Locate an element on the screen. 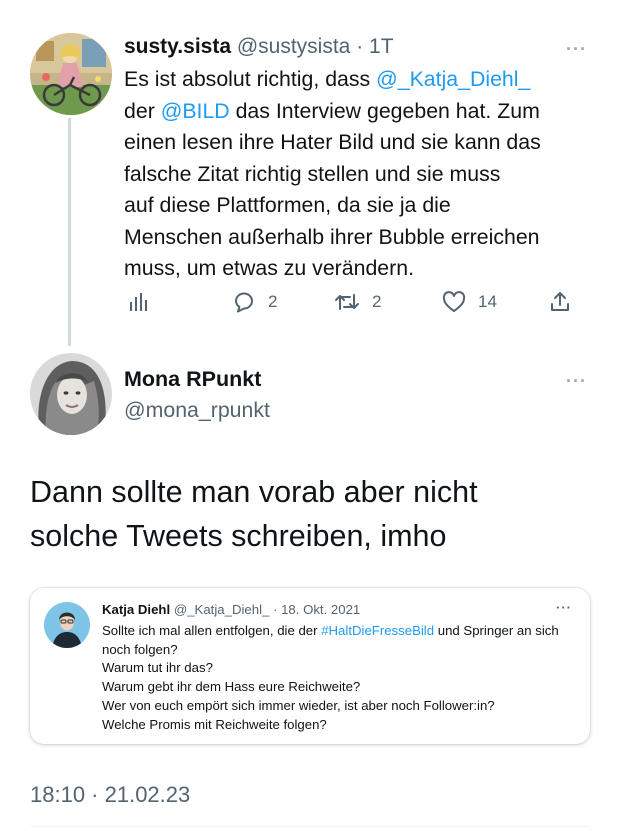 The width and height of the screenshot is (620, 831). reply-tweet-header: susty.sista @sustysista · 1T is located at coordinates (259, 47).